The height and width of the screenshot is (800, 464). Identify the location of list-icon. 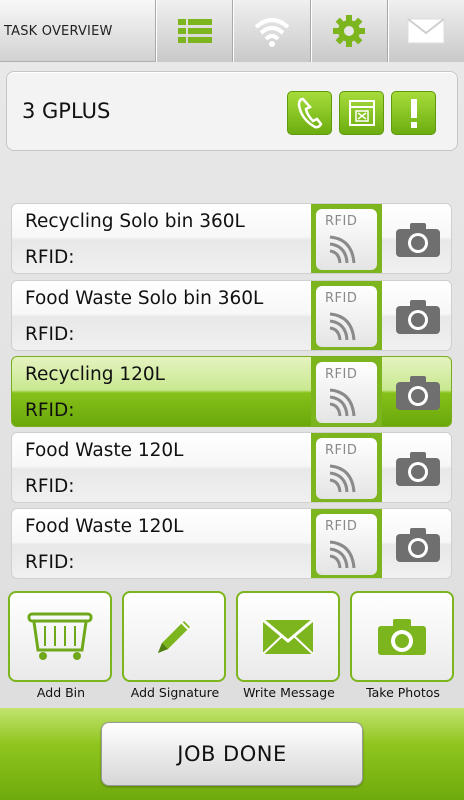
(194, 31).